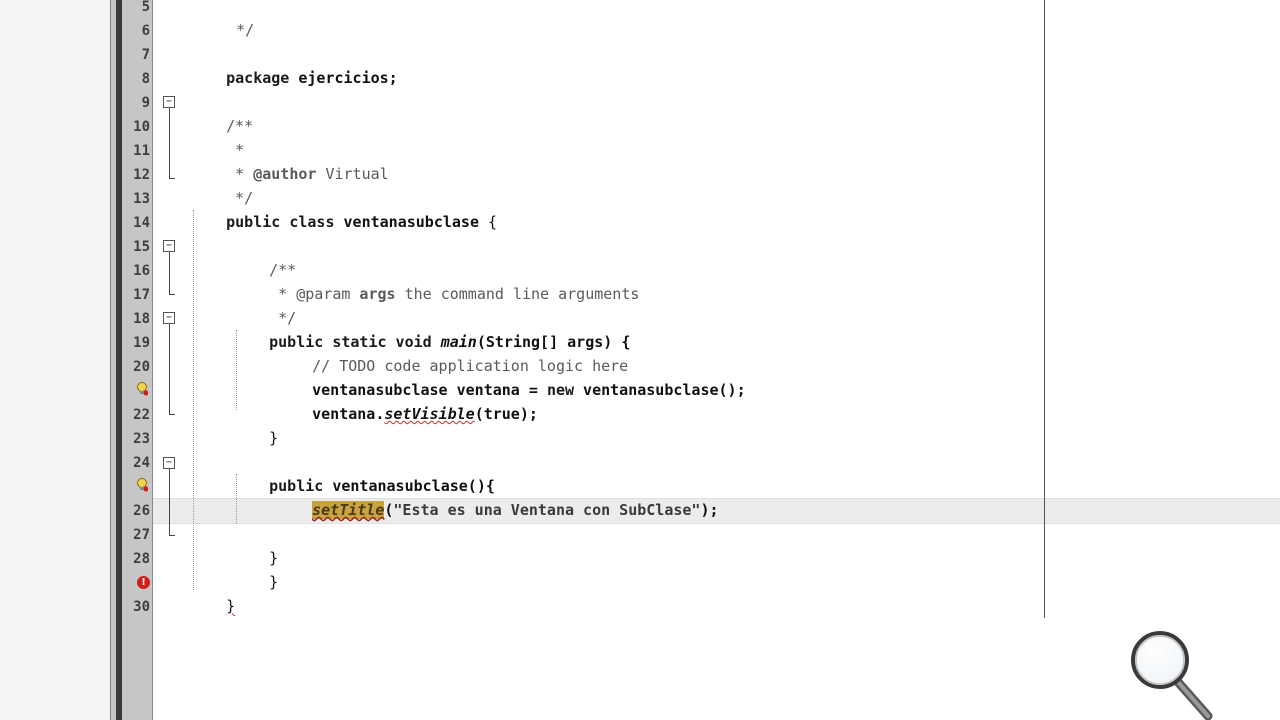  I want to click on brace-error: }, so click(231, 606).